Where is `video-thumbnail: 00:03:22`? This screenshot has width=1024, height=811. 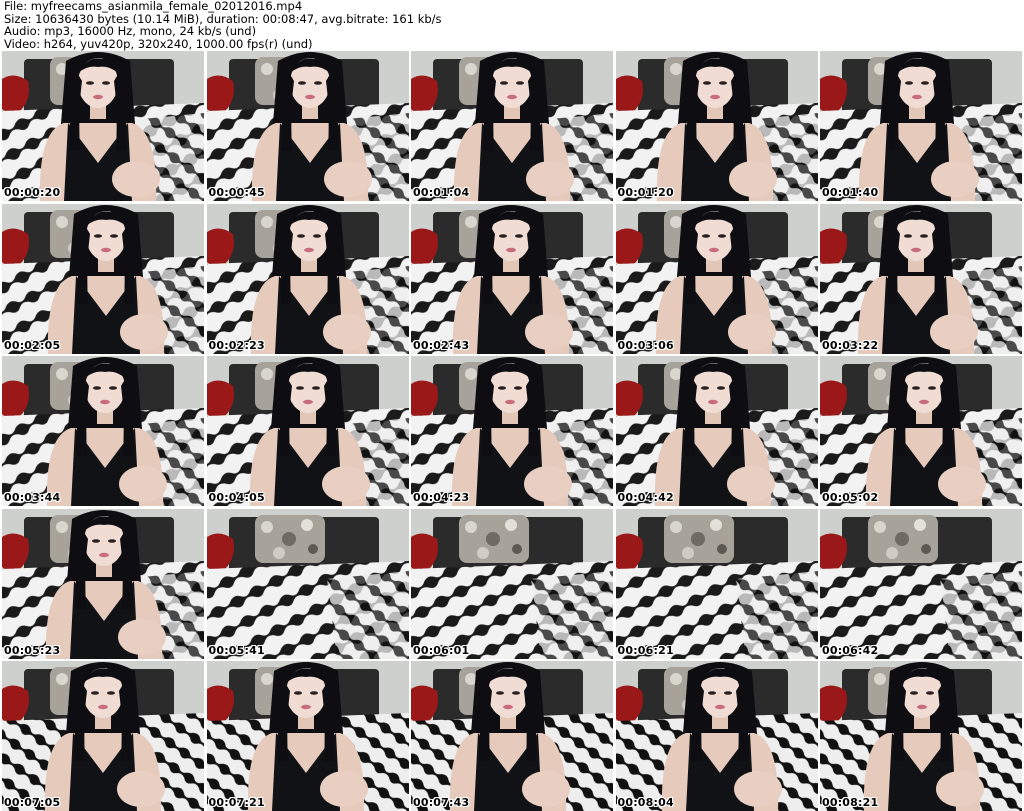 video-thumbnail: 00:03:22 is located at coordinates (921, 278).